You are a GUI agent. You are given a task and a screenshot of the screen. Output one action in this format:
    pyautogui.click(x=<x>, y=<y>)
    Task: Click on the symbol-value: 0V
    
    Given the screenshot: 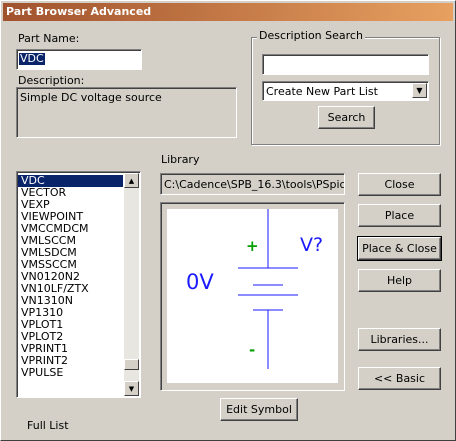 What is the action you would take?
    pyautogui.click(x=200, y=282)
    